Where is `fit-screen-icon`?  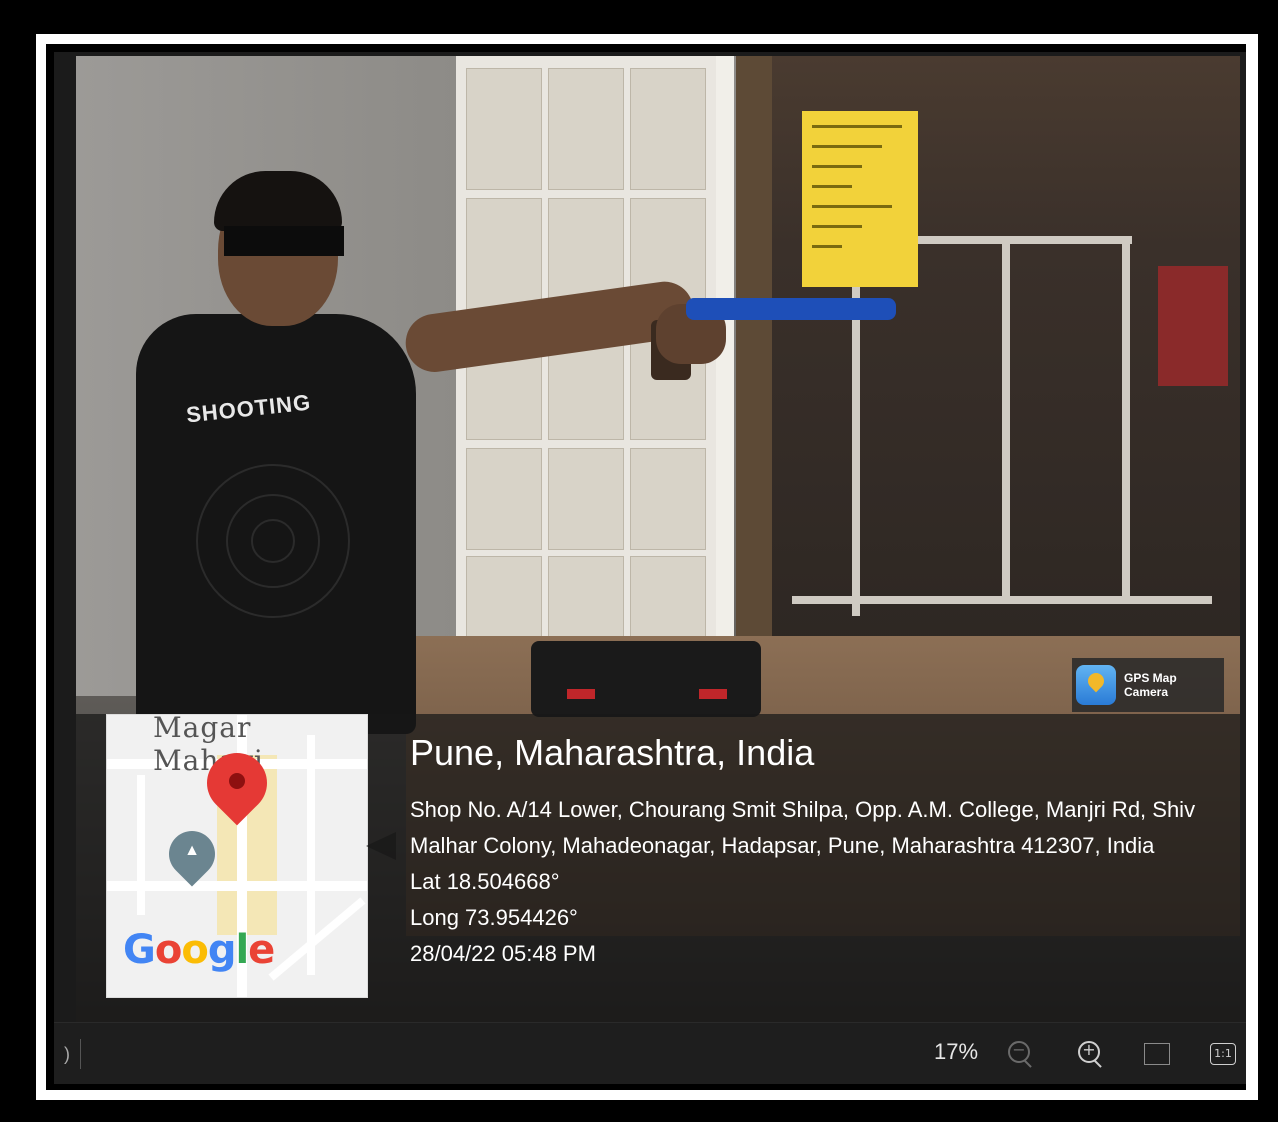 fit-screen-icon is located at coordinates (1158, 1055).